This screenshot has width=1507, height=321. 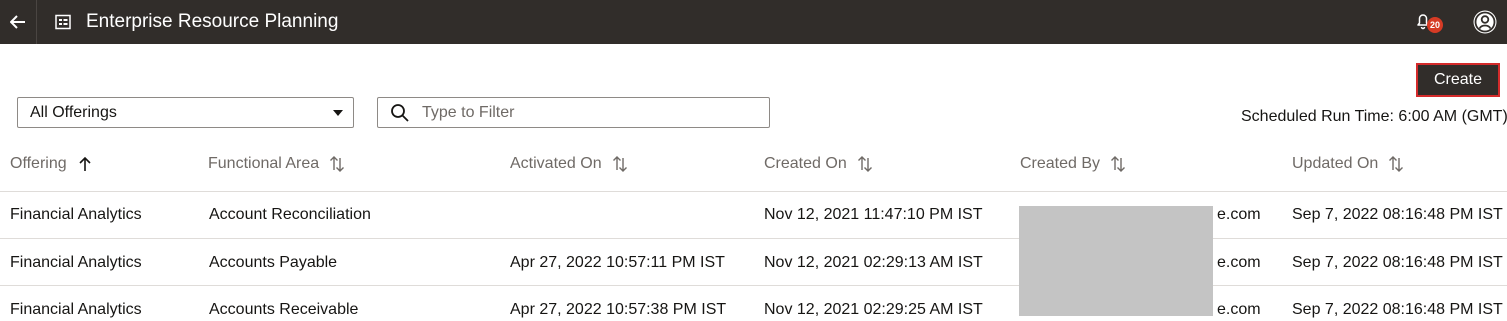 I want to click on cell-activated-on: Apr 27, 2022 10:57:11 PM IST, so click(x=617, y=262).